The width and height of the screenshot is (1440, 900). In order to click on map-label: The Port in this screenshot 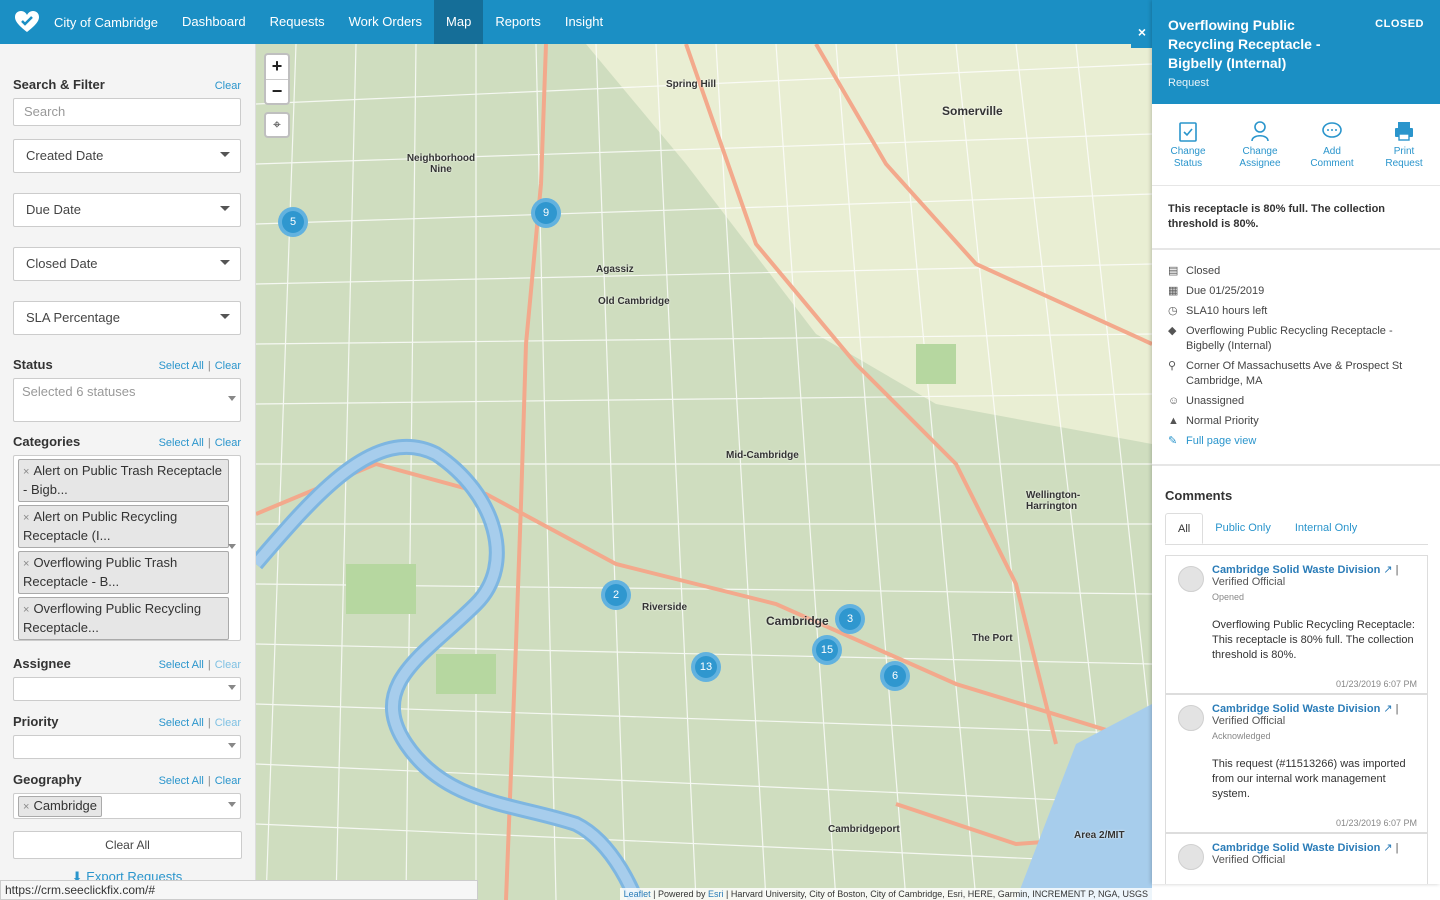, I will do `click(992, 638)`.